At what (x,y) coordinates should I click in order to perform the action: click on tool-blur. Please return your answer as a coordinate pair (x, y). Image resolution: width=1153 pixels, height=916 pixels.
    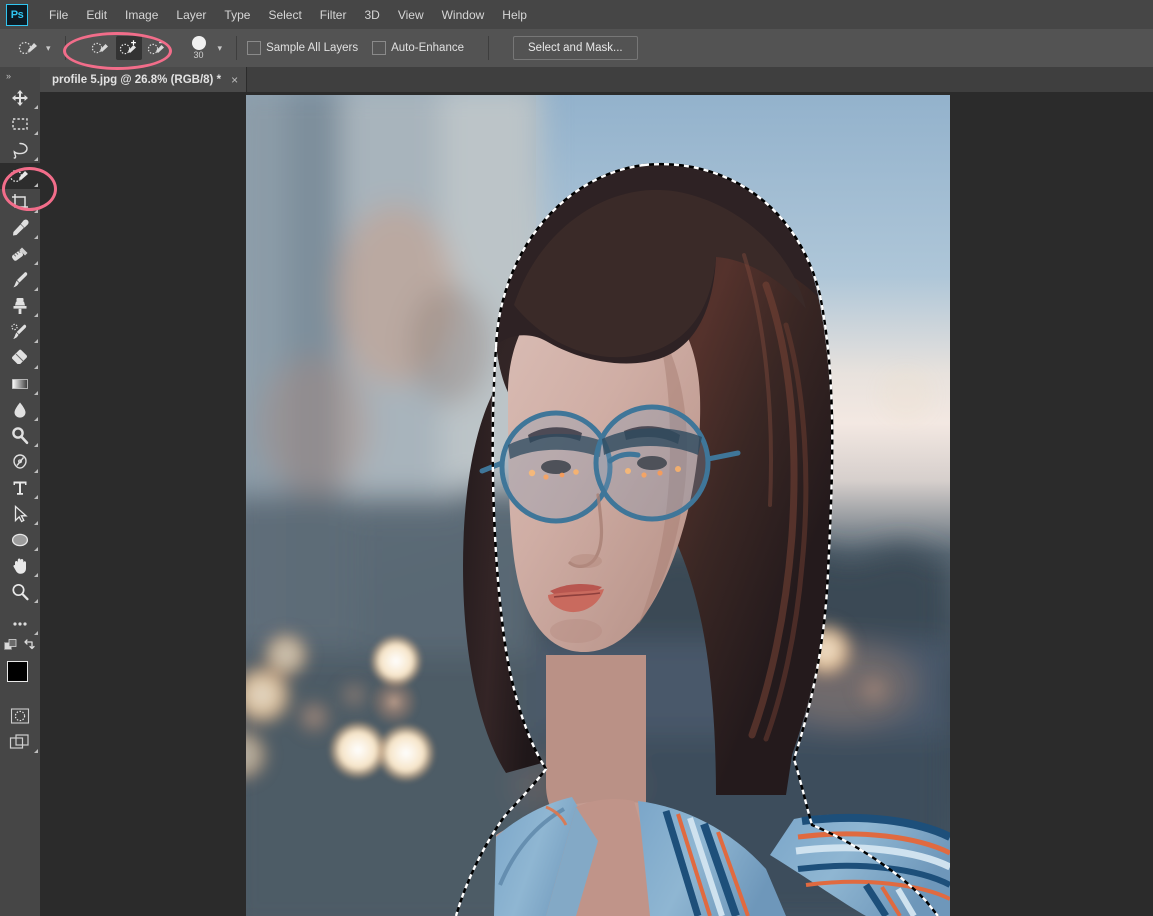
    Looking at the image, I should click on (20, 410).